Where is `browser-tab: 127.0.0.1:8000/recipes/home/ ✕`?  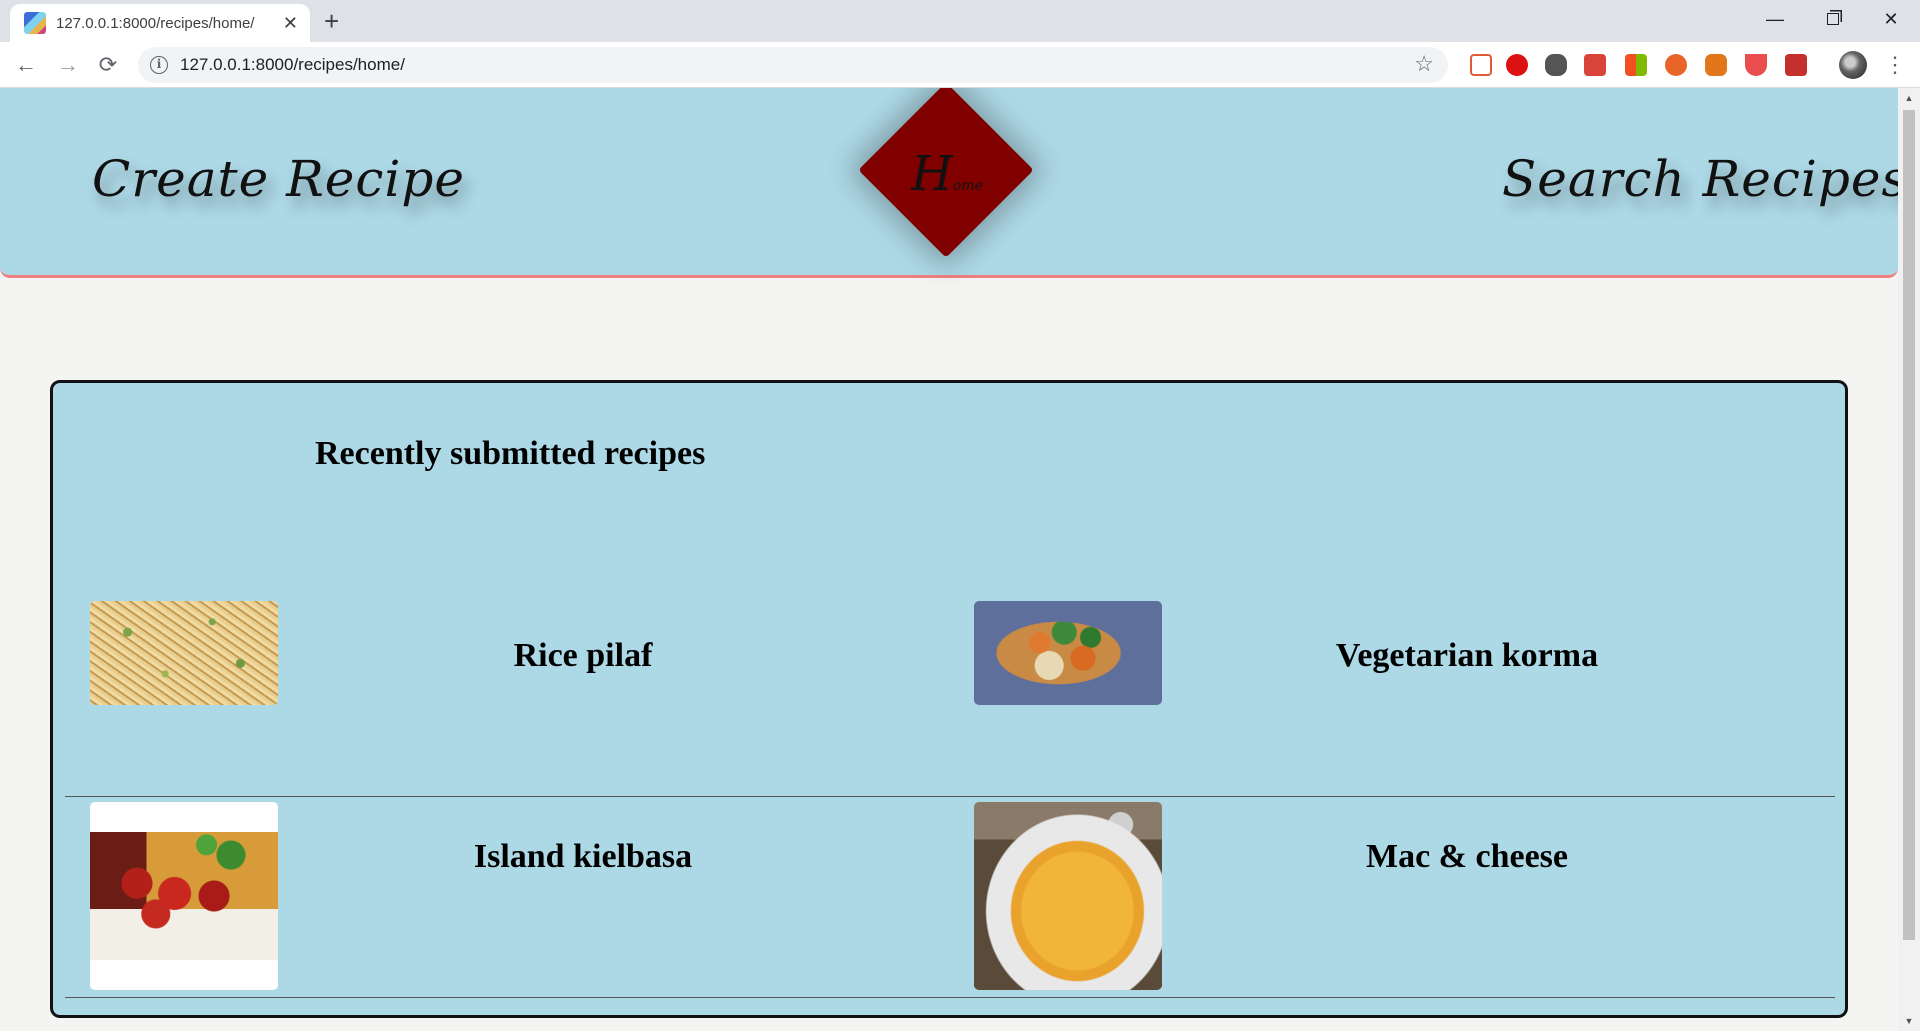 browser-tab: 127.0.0.1:8000/recipes/home/ ✕ is located at coordinates (160, 23).